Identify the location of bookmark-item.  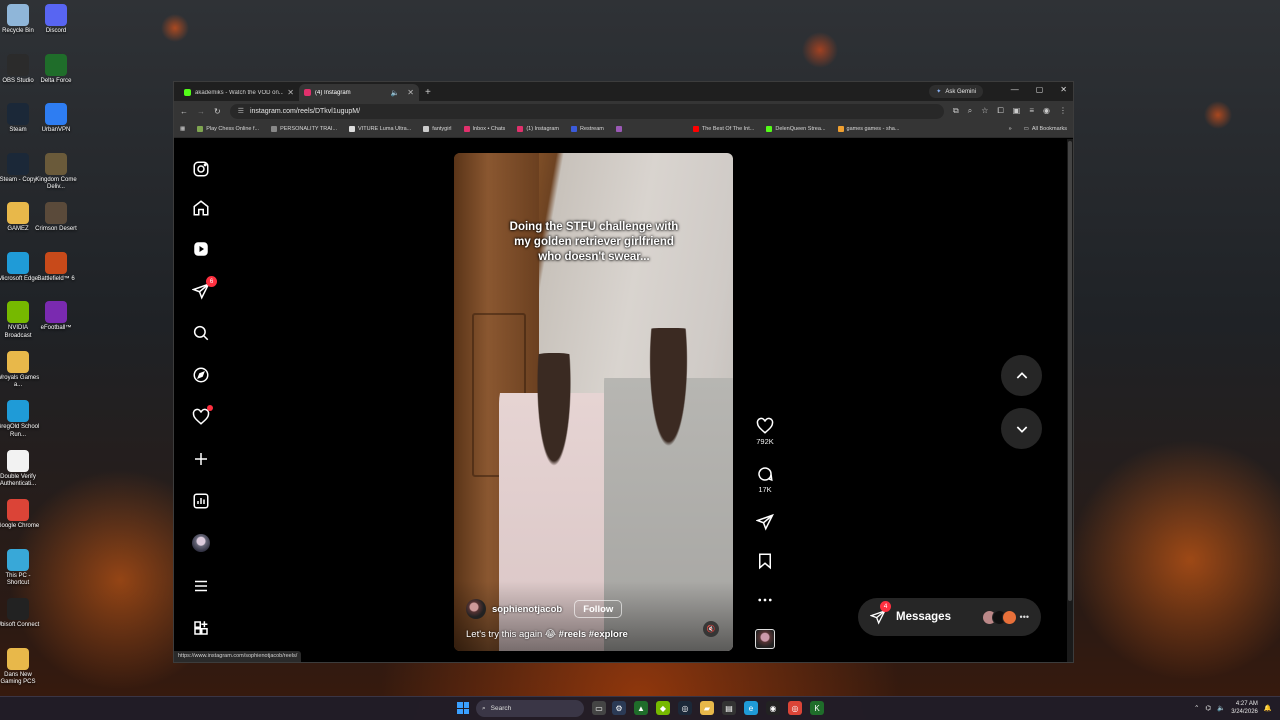
(620, 129).